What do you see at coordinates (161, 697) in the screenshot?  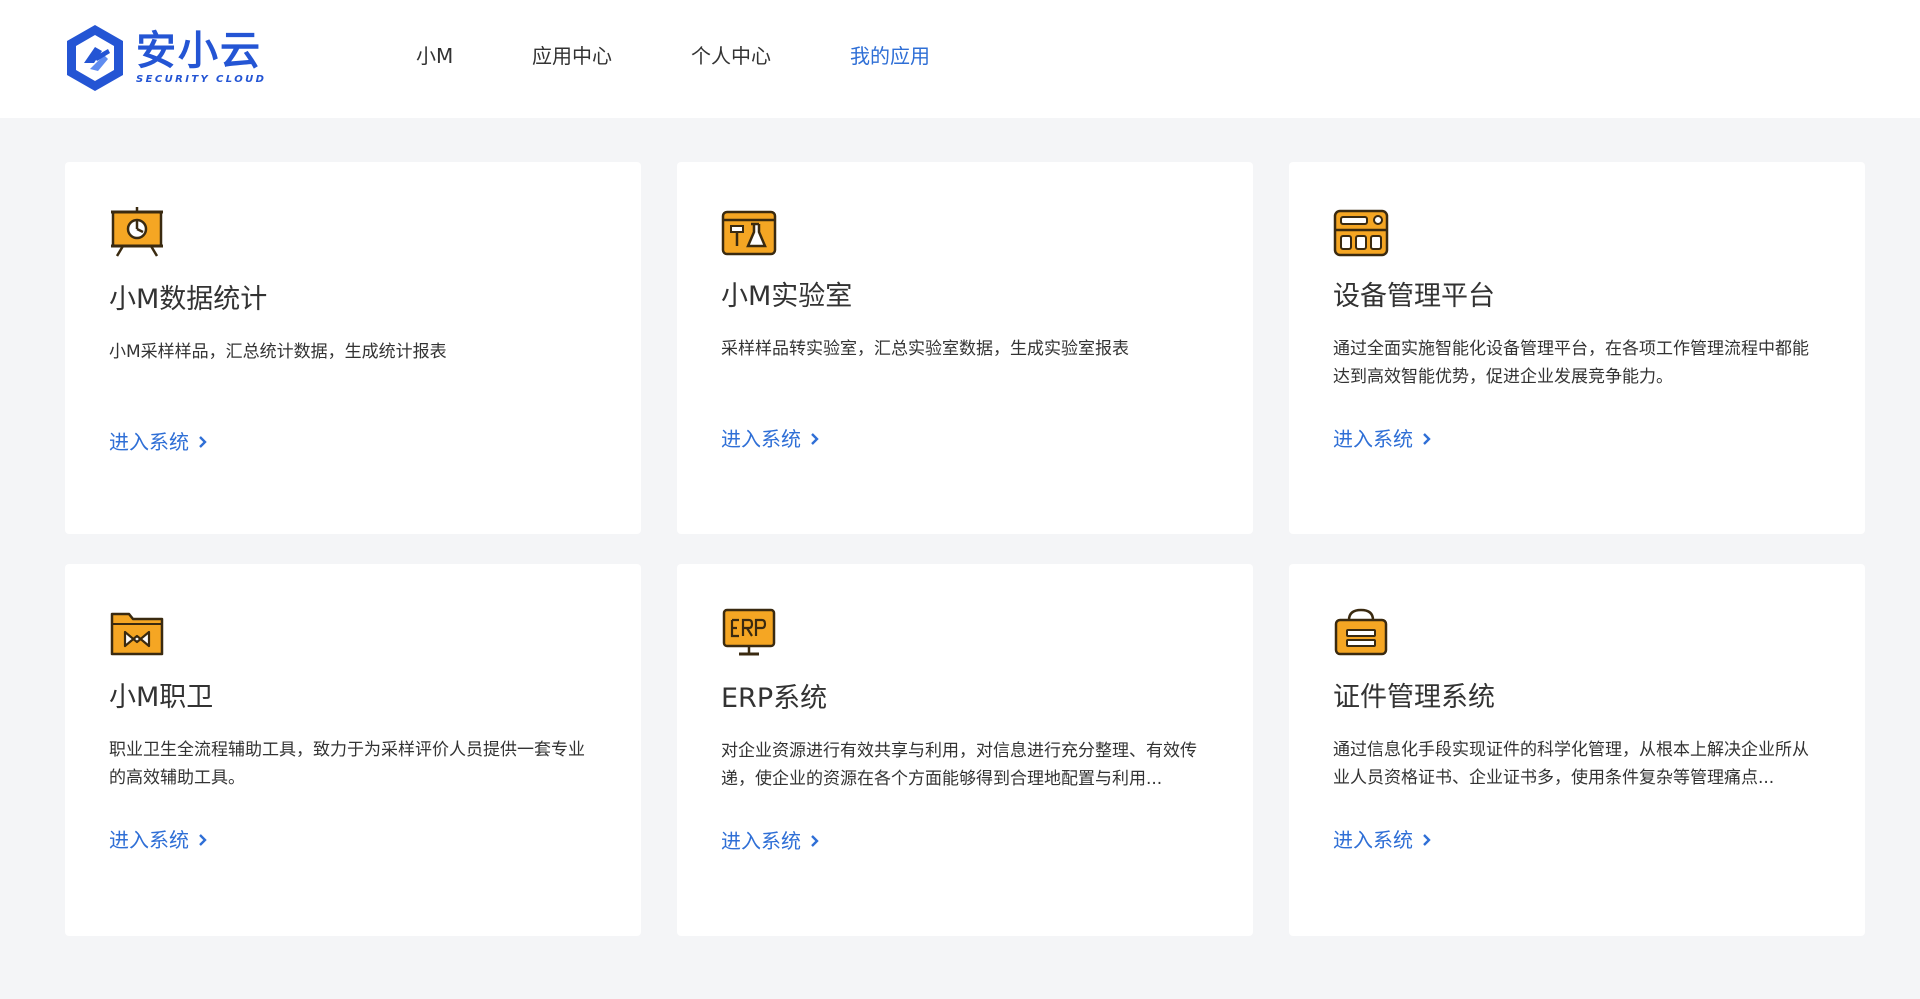 I see `card-title: 小M职卫` at bounding box center [161, 697].